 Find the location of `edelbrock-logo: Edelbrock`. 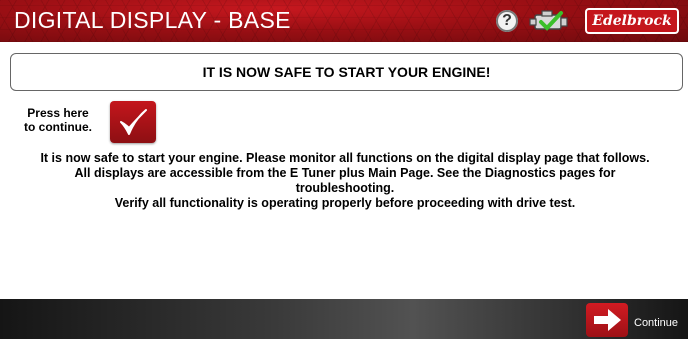

edelbrock-logo: Edelbrock is located at coordinates (632, 21).